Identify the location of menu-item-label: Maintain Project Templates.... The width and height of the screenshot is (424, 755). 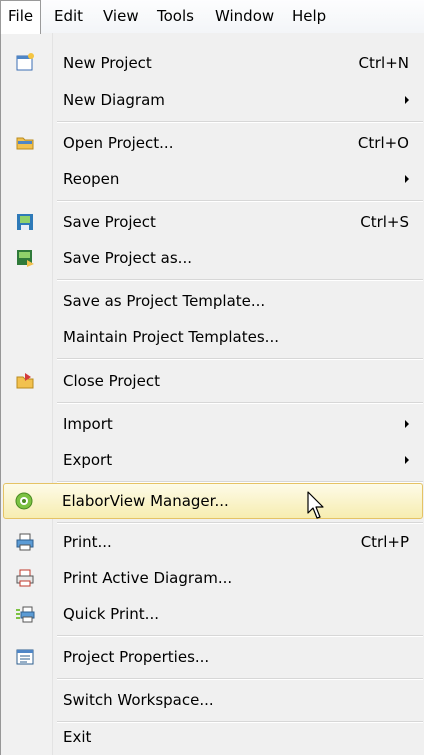
(171, 337).